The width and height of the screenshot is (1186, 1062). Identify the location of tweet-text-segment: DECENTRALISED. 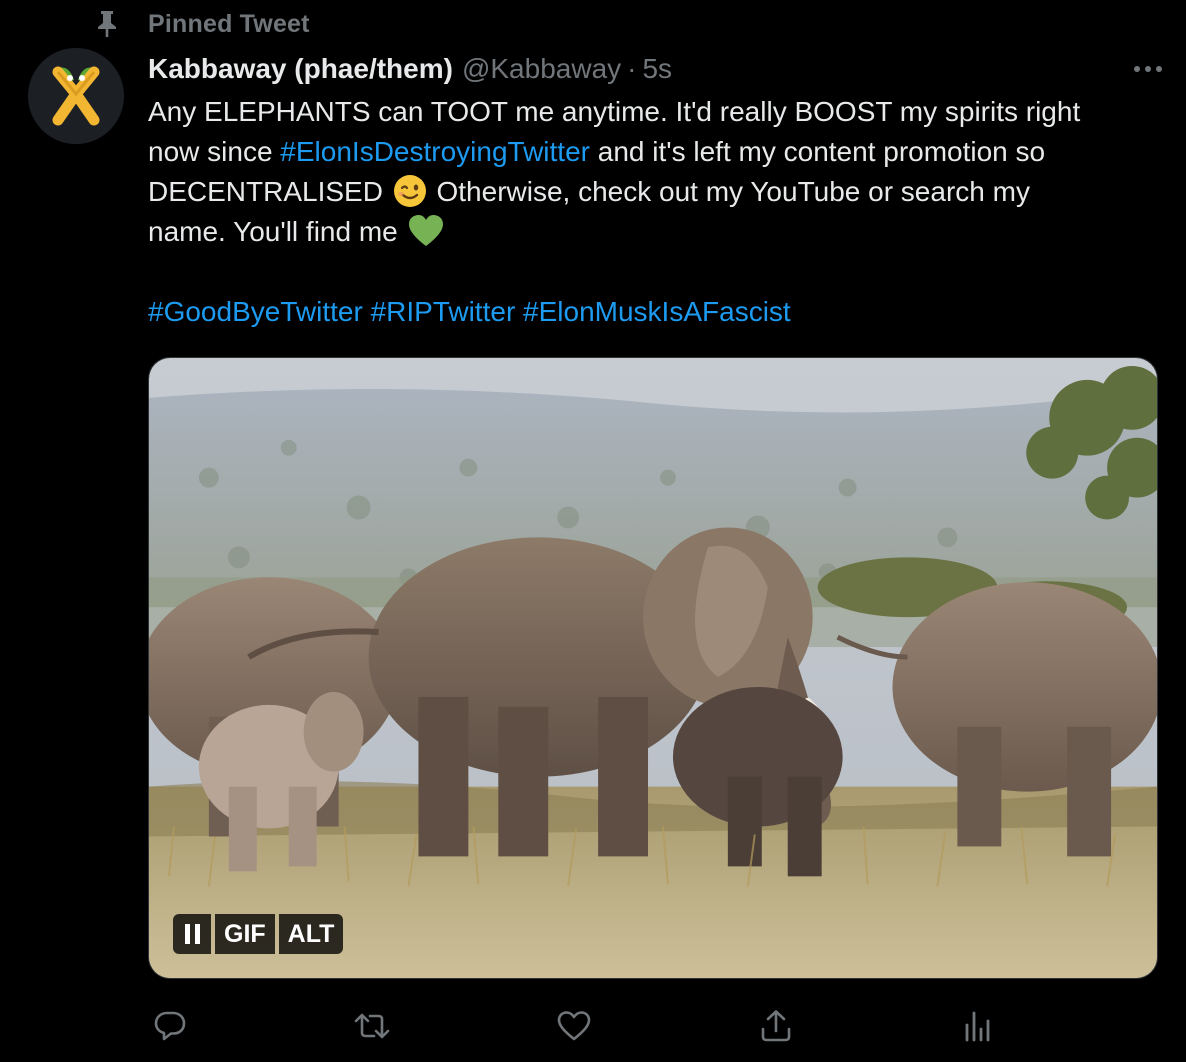
(269, 191).